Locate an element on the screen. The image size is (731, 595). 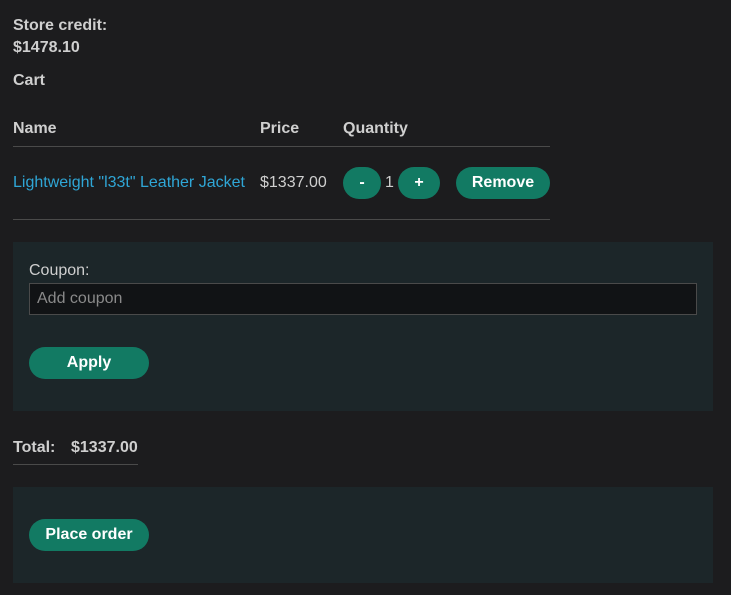
total-block: Total: $1337.00 is located at coordinates (75, 451).